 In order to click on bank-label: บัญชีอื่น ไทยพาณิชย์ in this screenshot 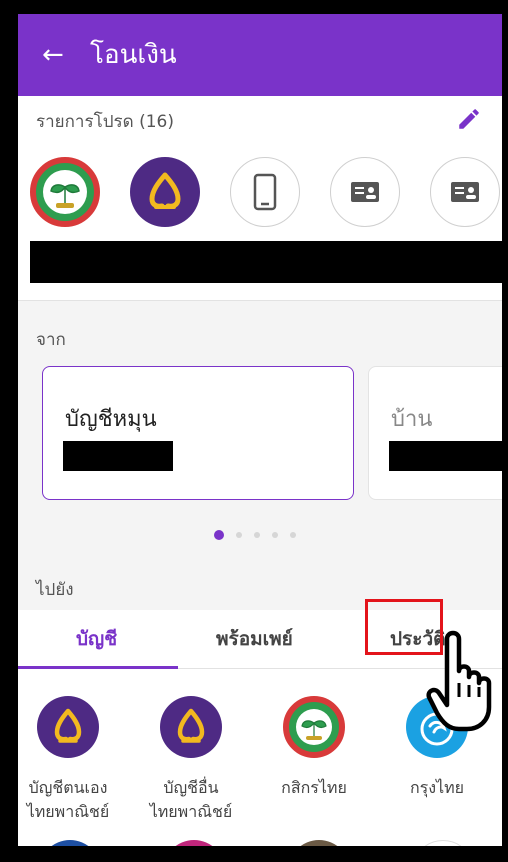, I will do `click(191, 799)`.